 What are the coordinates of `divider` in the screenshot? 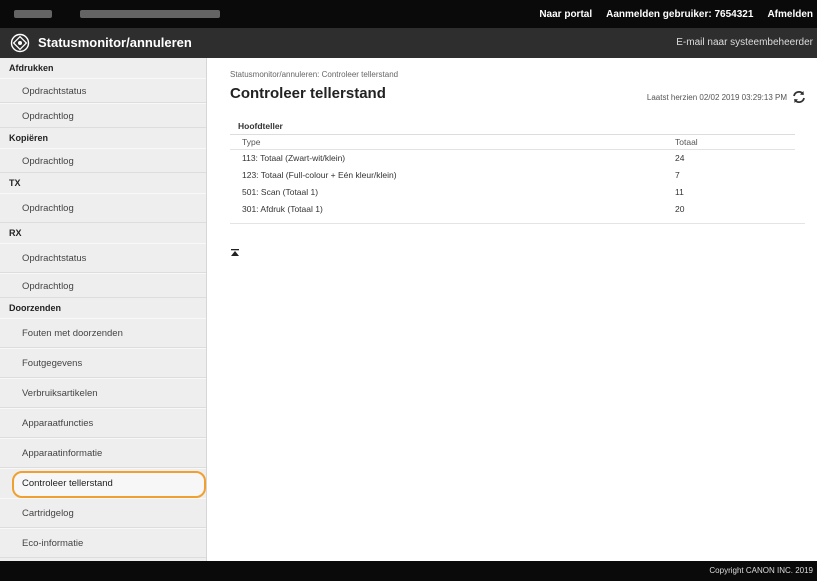 It's located at (517, 221).